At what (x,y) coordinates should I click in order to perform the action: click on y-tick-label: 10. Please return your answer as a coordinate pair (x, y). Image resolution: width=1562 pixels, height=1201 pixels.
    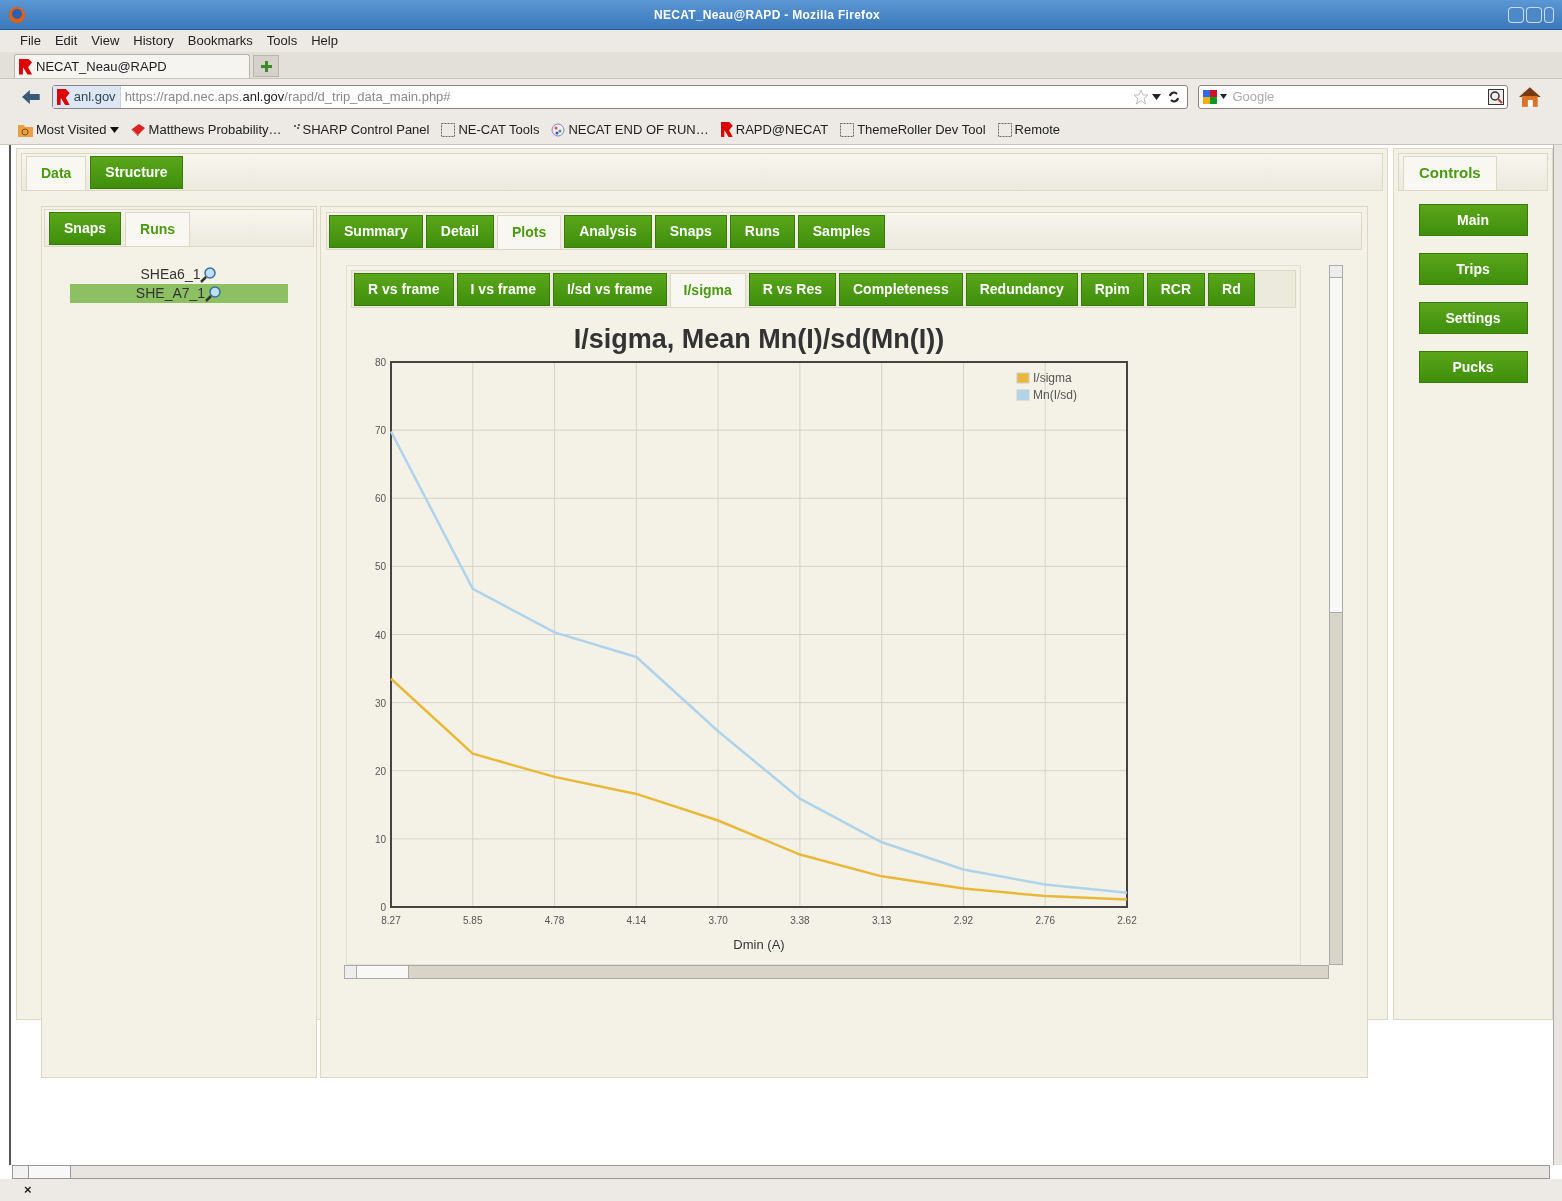
    Looking at the image, I should click on (380, 839).